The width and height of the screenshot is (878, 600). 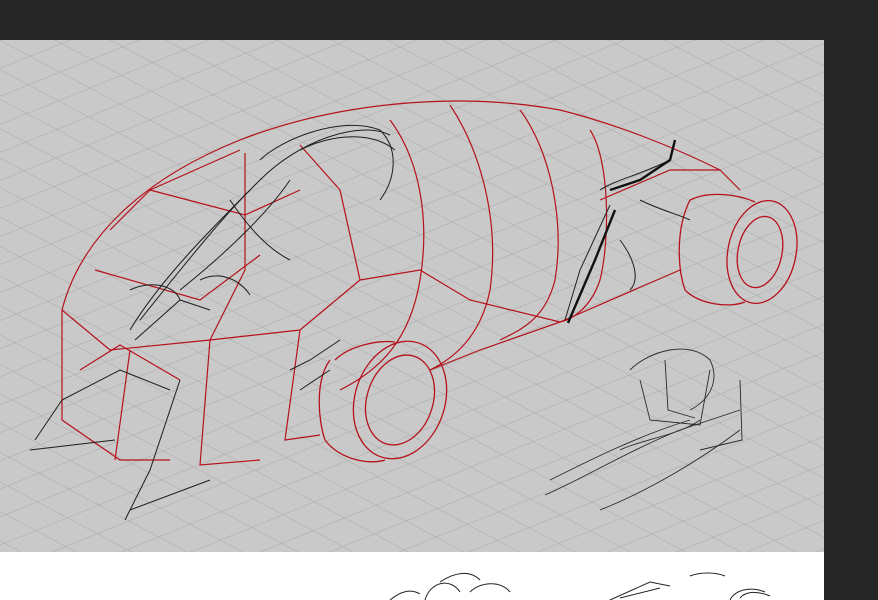 I want to click on top-bar, so click(x=439, y=20).